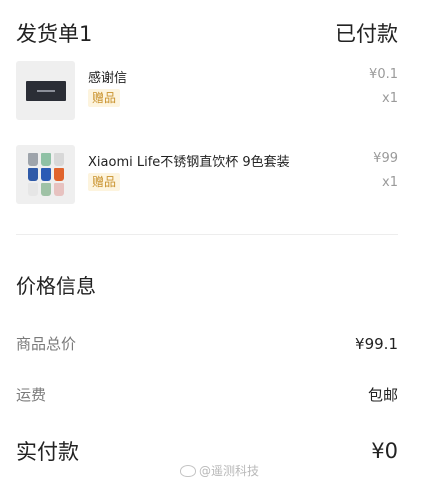  Describe the element at coordinates (189, 160) in the screenshot. I see `item-name: Xiaomi Life不锈钢直饮杯 9色套装` at that location.